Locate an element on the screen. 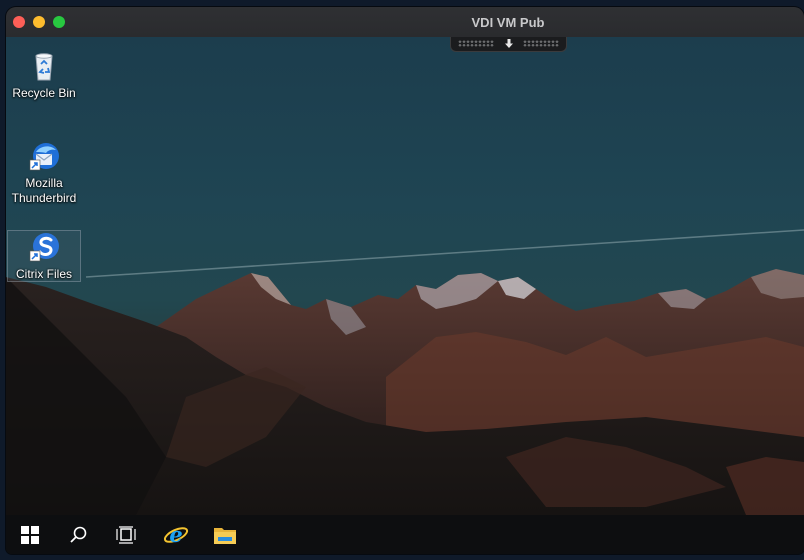 The height and width of the screenshot is (560, 804). internet-explorer-icon: e is located at coordinates (176, 534).